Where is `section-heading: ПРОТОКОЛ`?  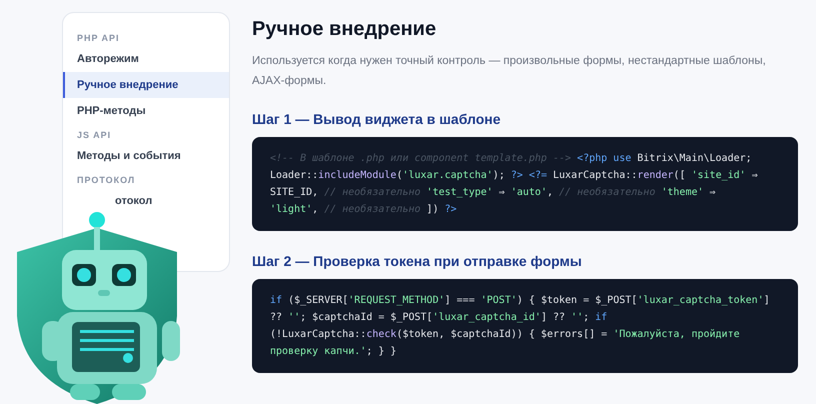 section-heading: ПРОТОКОЛ is located at coordinates (106, 180).